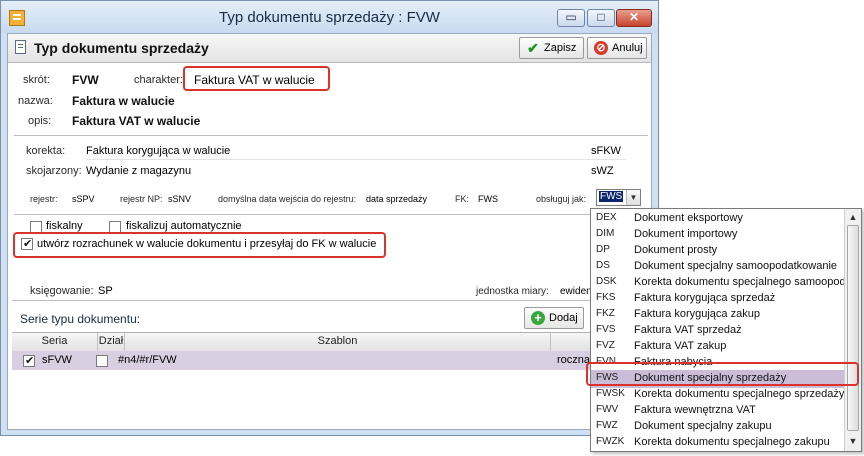  What do you see at coordinates (739, 282) in the screenshot?
I see `dropdown-item-name: Korekta dokumentu specjalnego samoopoda` at bounding box center [739, 282].